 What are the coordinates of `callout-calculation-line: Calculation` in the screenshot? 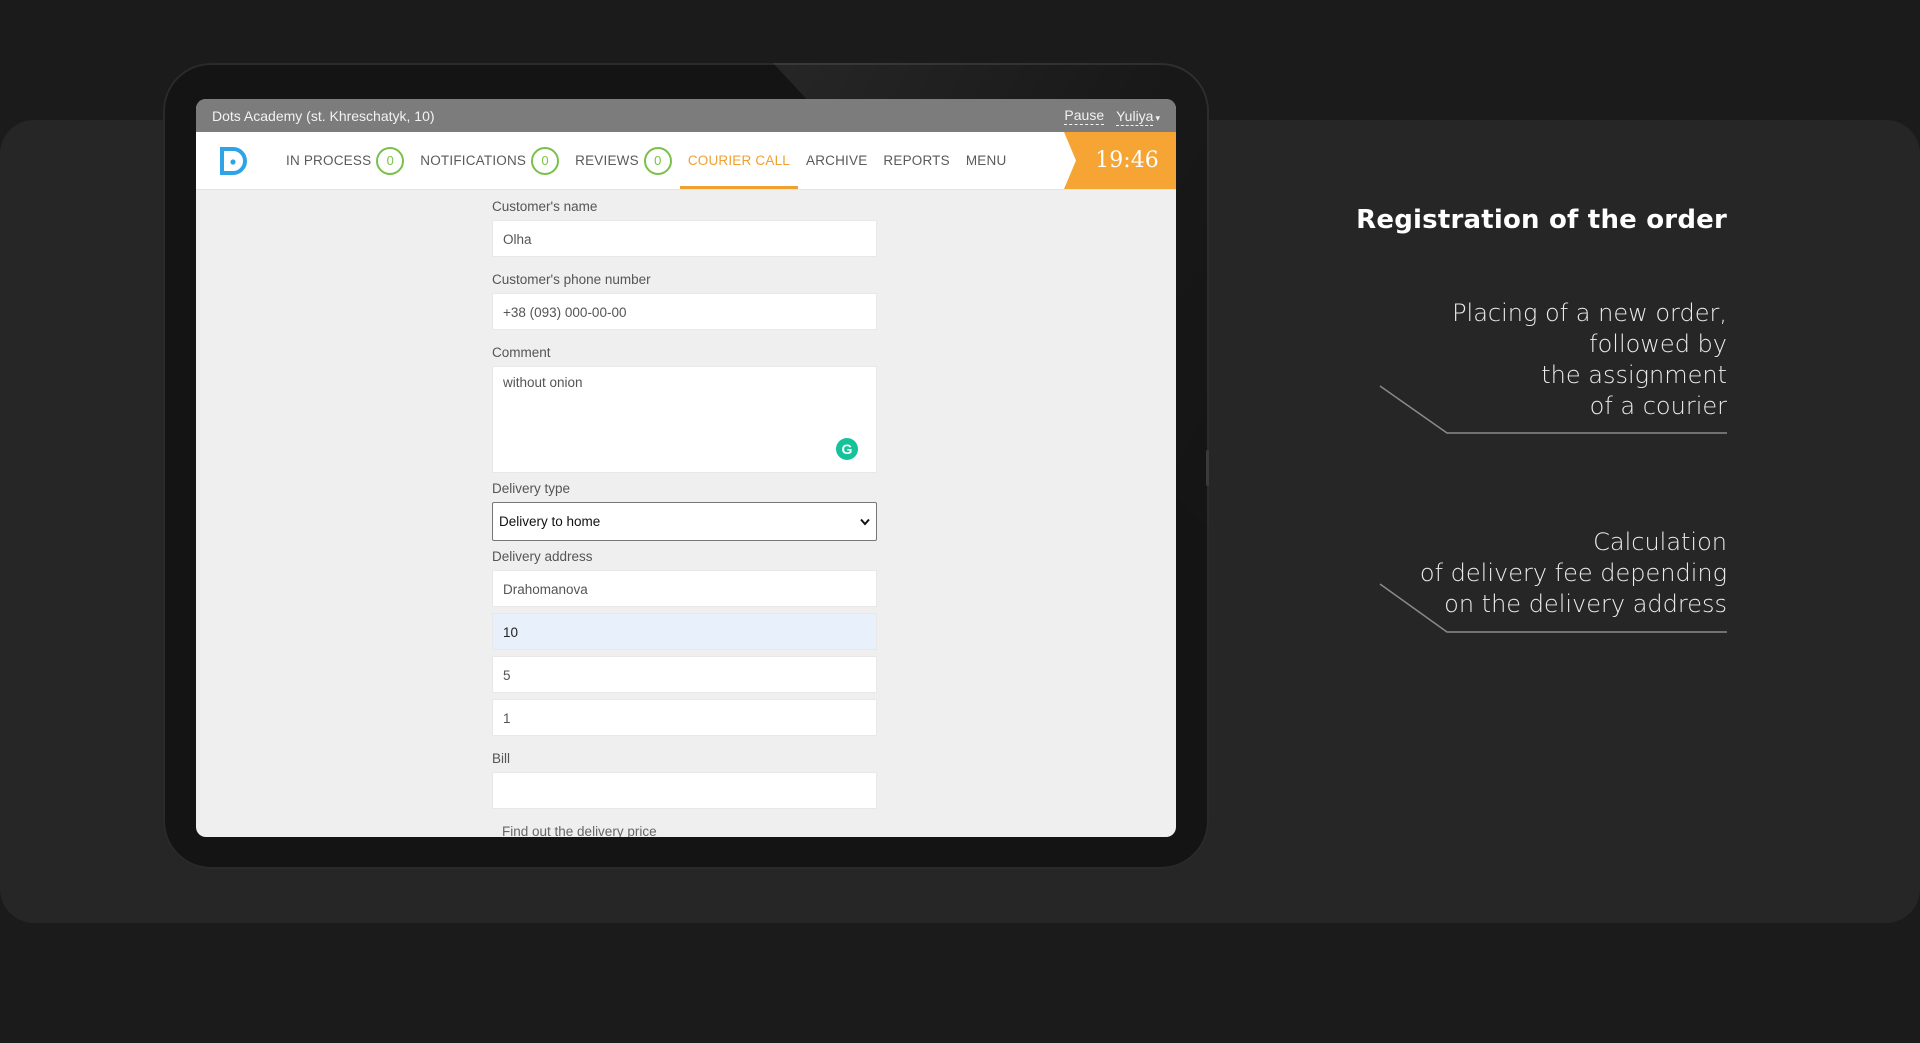 It's located at (1660, 542).